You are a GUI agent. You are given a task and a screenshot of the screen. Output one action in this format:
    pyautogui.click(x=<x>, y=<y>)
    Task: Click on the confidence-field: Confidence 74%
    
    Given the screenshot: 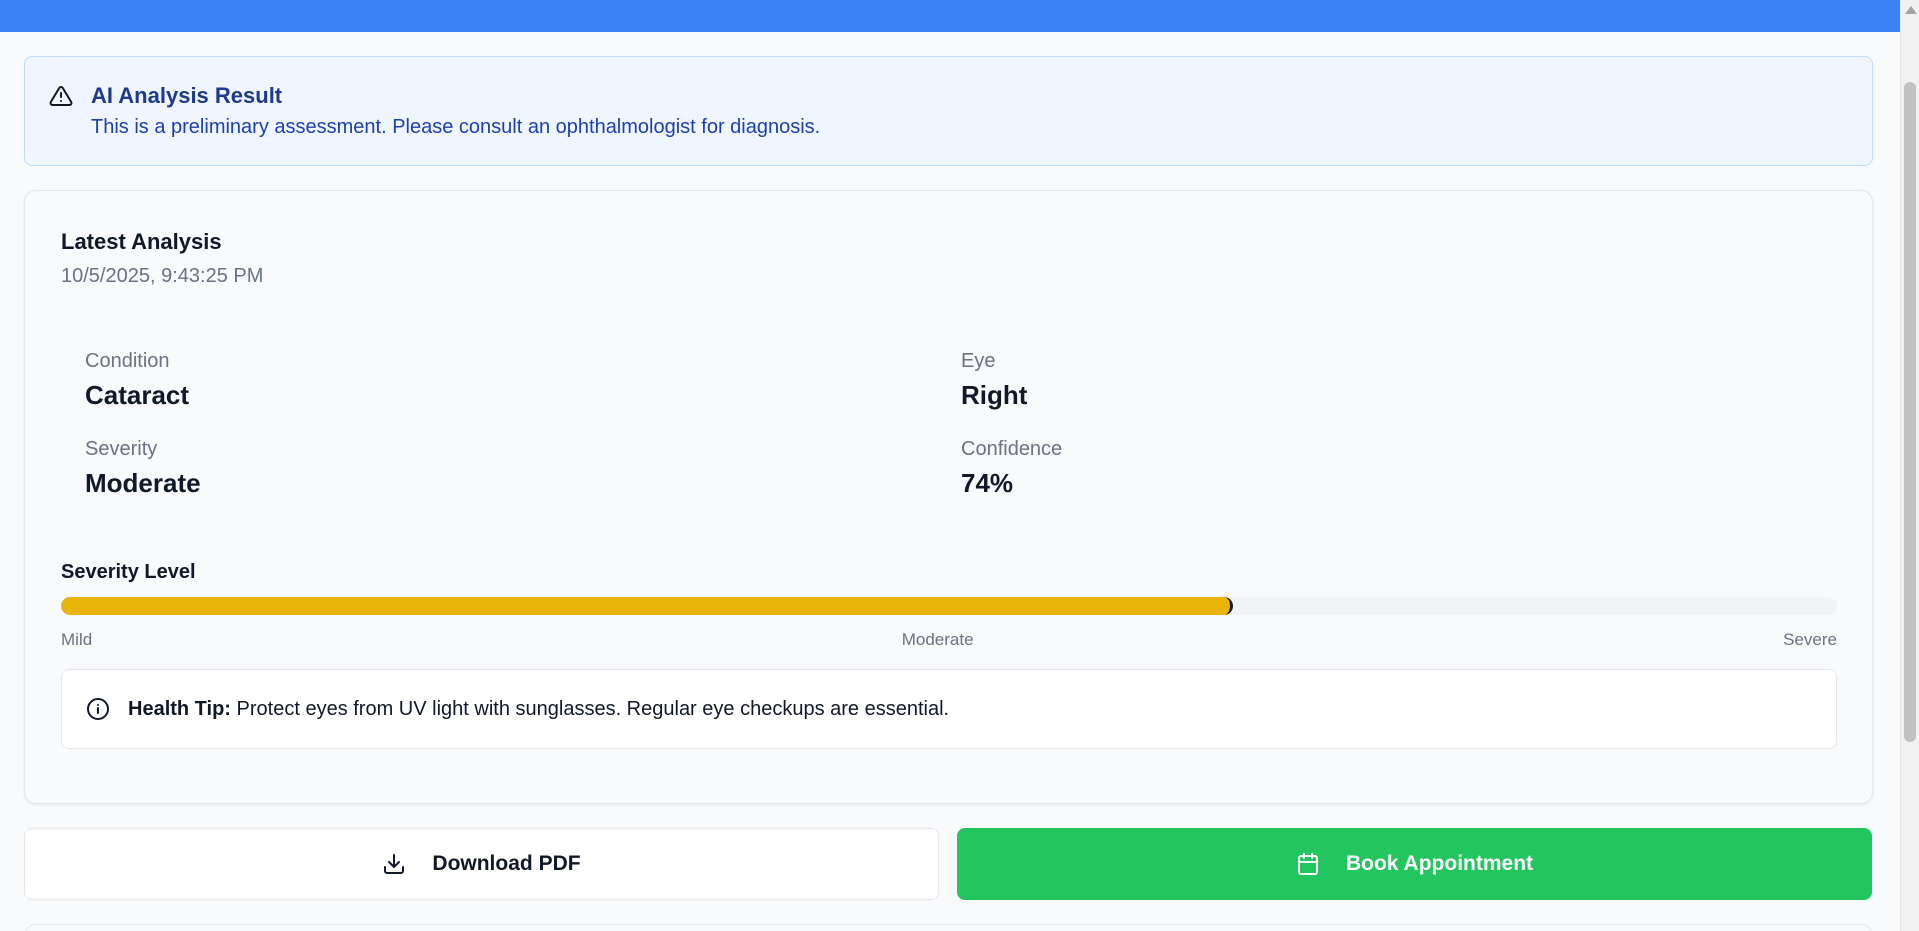 What is the action you would take?
    pyautogui.click(x=1398, y=469)
    